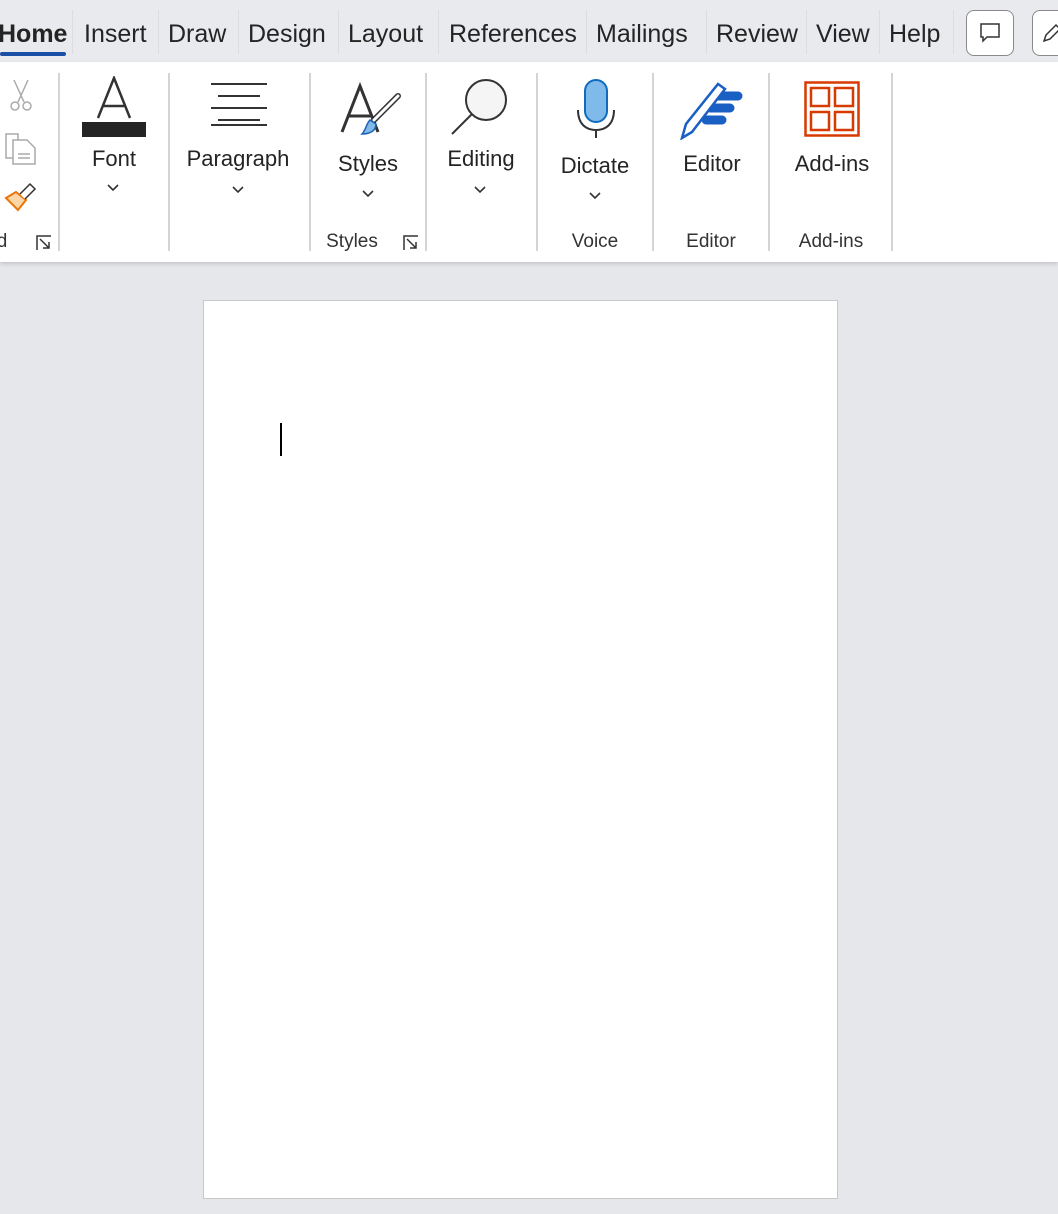 Image resolution: width=1058 pixels, height=1214 pixels. I want to click on microphone-icon, so click(596, 108).